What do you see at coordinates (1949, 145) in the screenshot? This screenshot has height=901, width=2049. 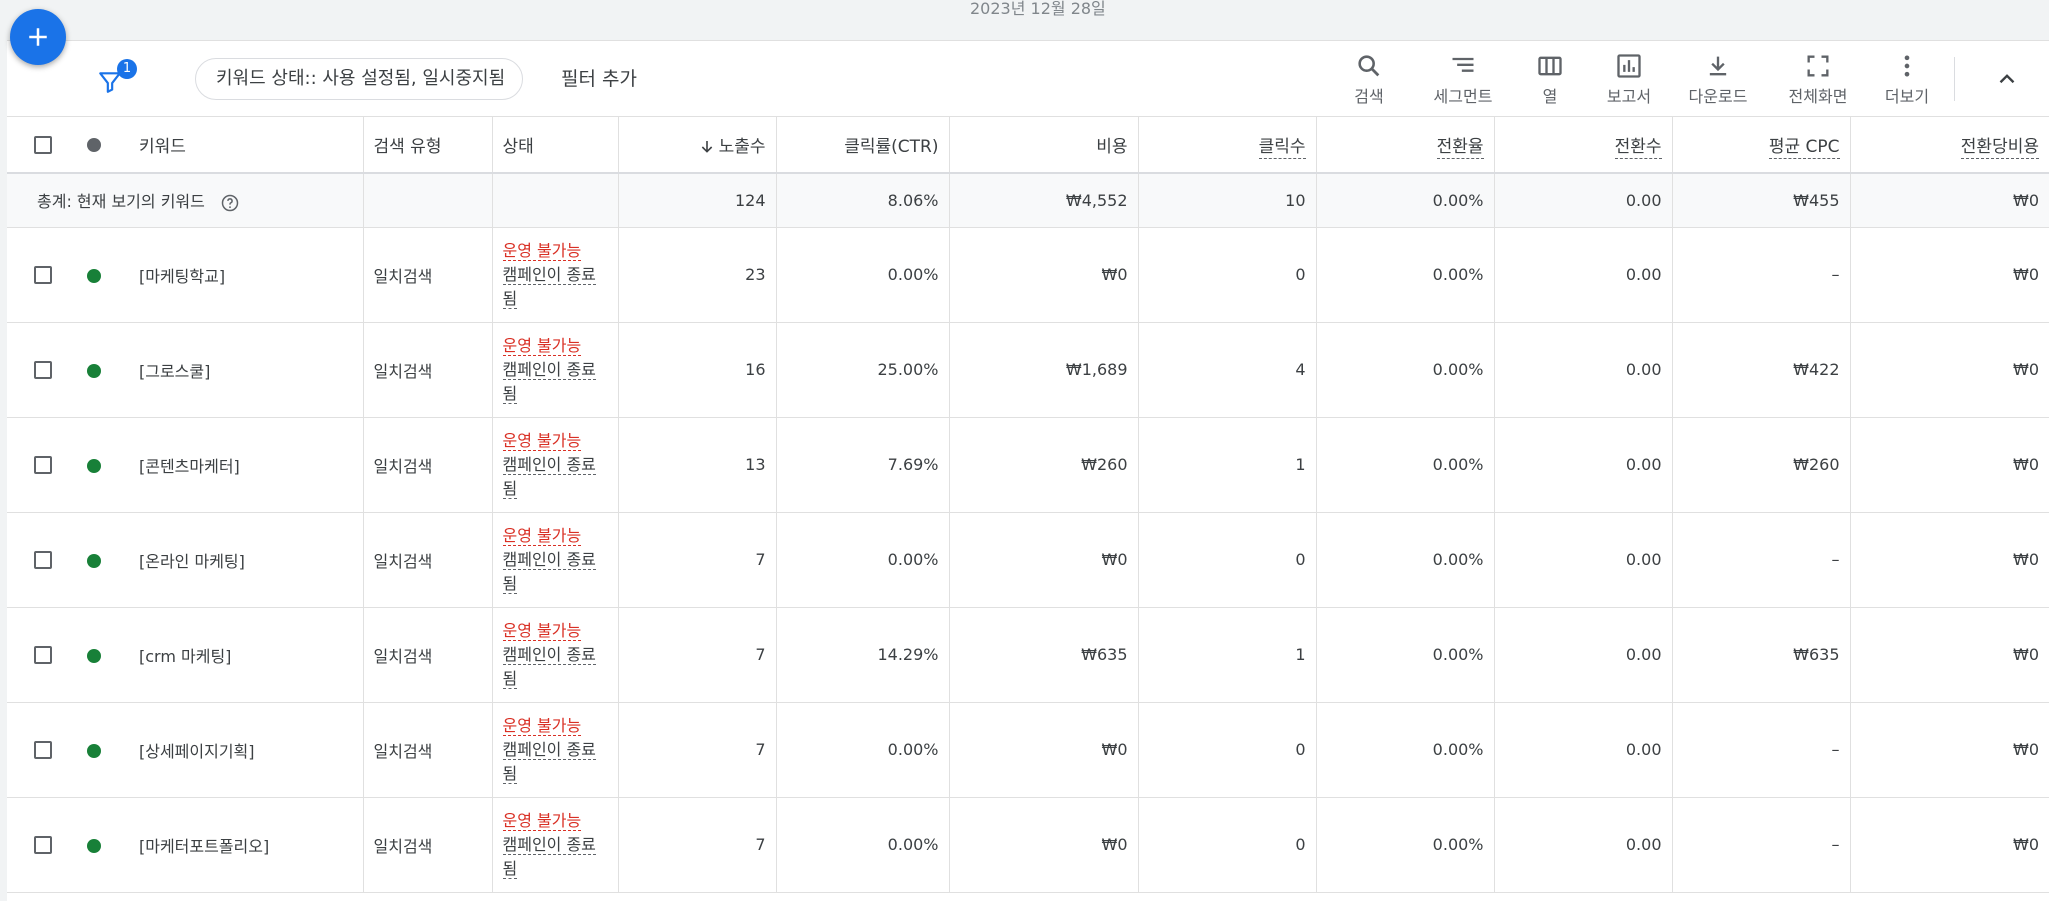 I see `col-cost-per-conv: 전환당비용` at bounding box center [1949, 145].